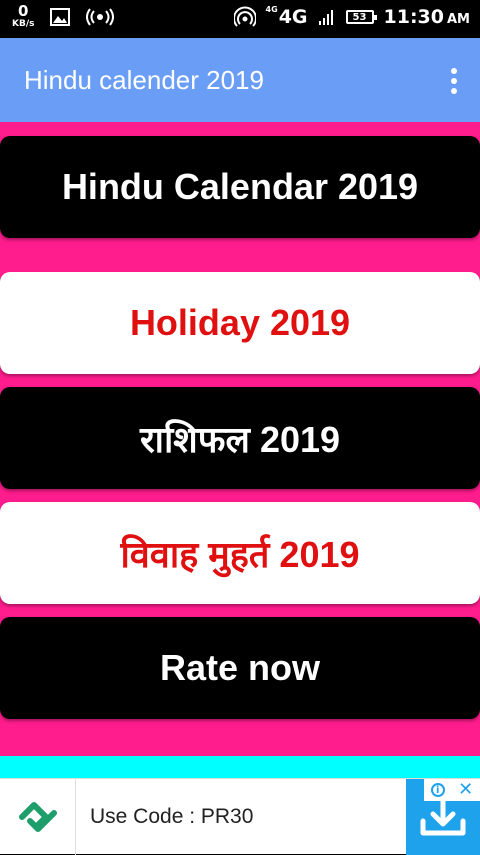 The image size is (480, 855). I want to click on download-icon, so click(443, 817).